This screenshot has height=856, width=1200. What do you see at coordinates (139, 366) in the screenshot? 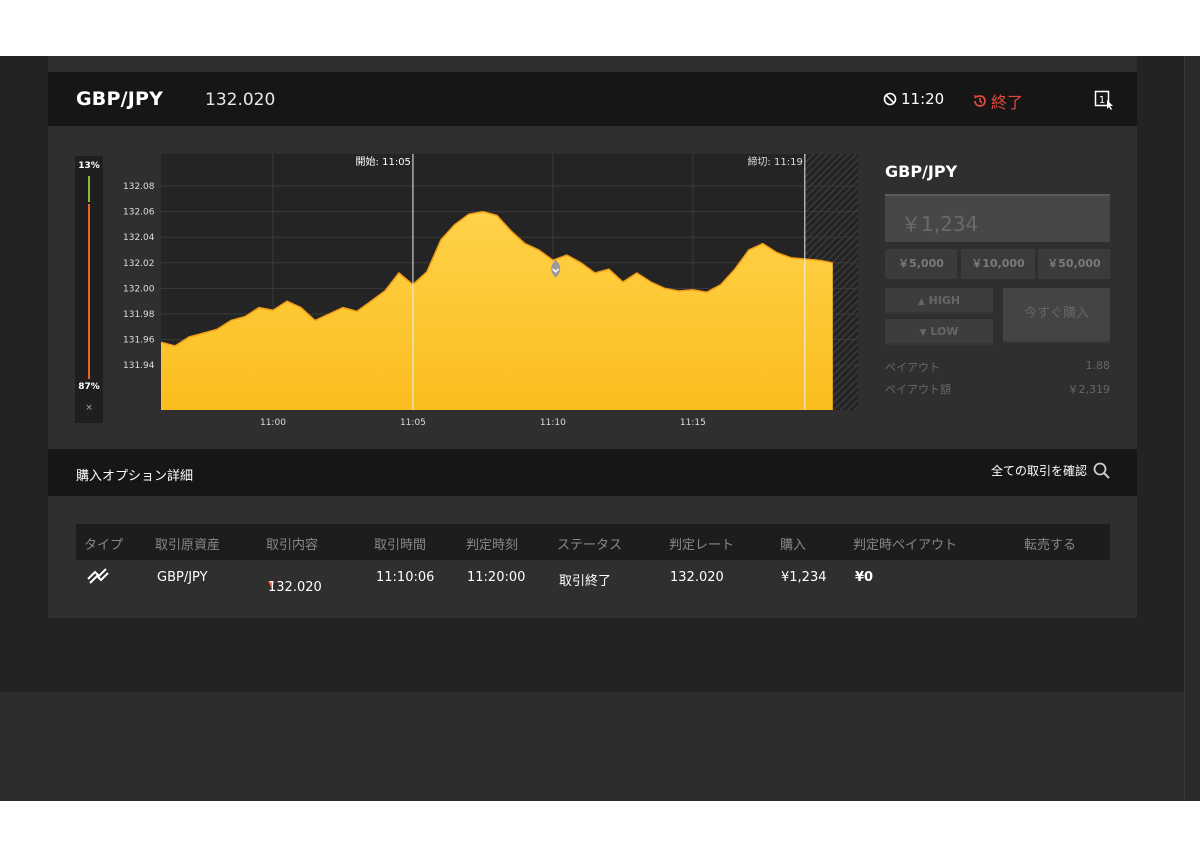
I see `y-tick-label: 131.94` at bounding box center [139, 366].